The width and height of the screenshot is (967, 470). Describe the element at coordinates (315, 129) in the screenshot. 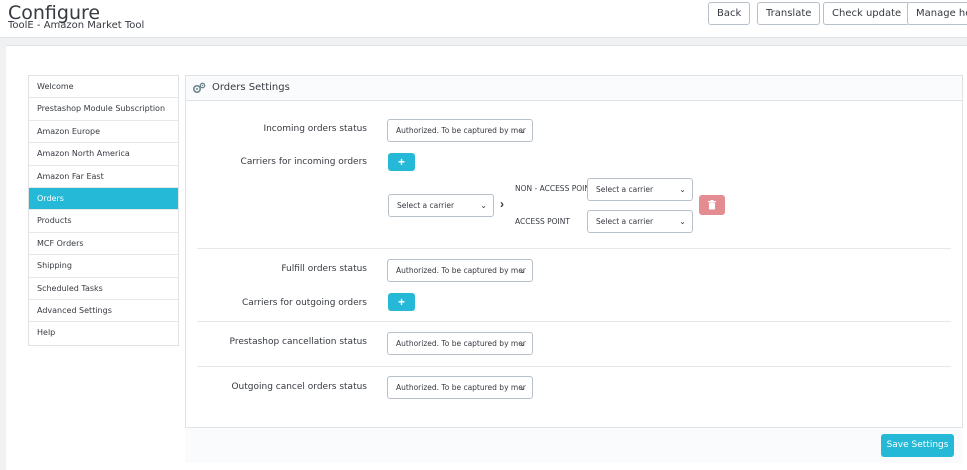

I see `incoming-status-label: Incoming orders status` at that location.